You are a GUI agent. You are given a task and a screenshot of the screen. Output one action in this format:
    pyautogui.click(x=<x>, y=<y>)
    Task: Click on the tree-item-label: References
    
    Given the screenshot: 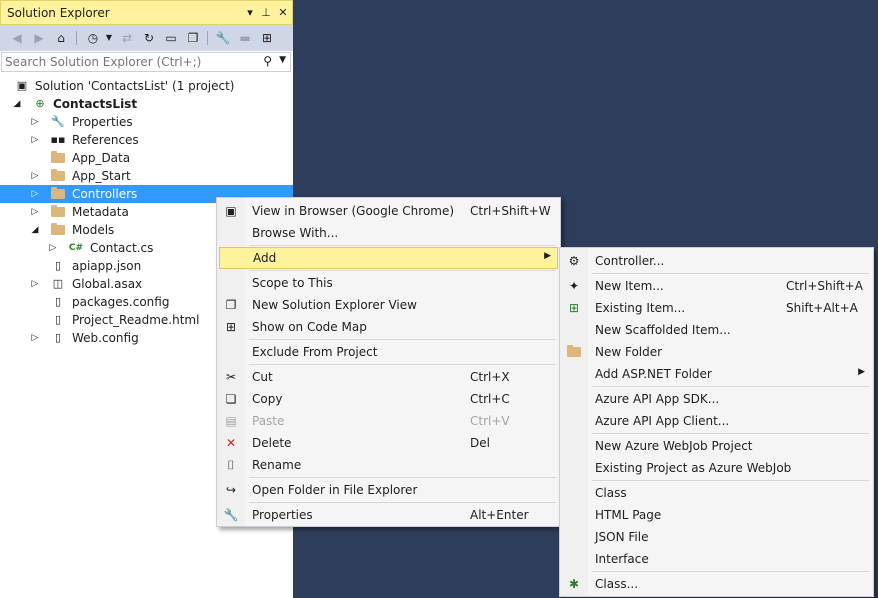 What is the action you would take?
    pyautogui.click(x=105, y=140)
    